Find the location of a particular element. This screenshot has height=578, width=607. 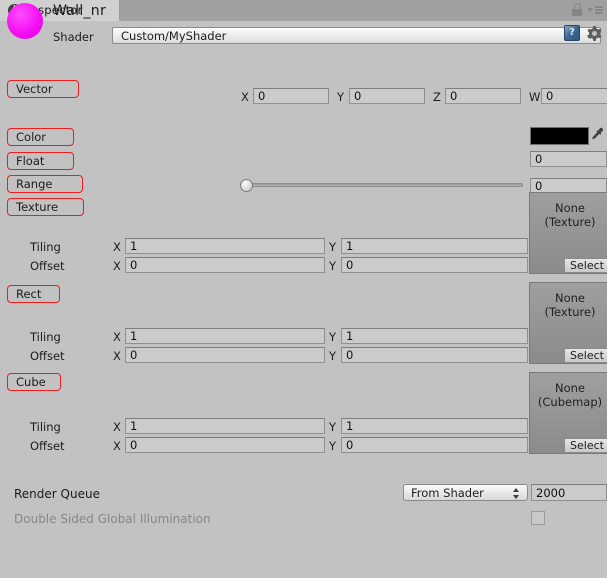

vector-y-input: 0 is located at coordinates (387, 96).